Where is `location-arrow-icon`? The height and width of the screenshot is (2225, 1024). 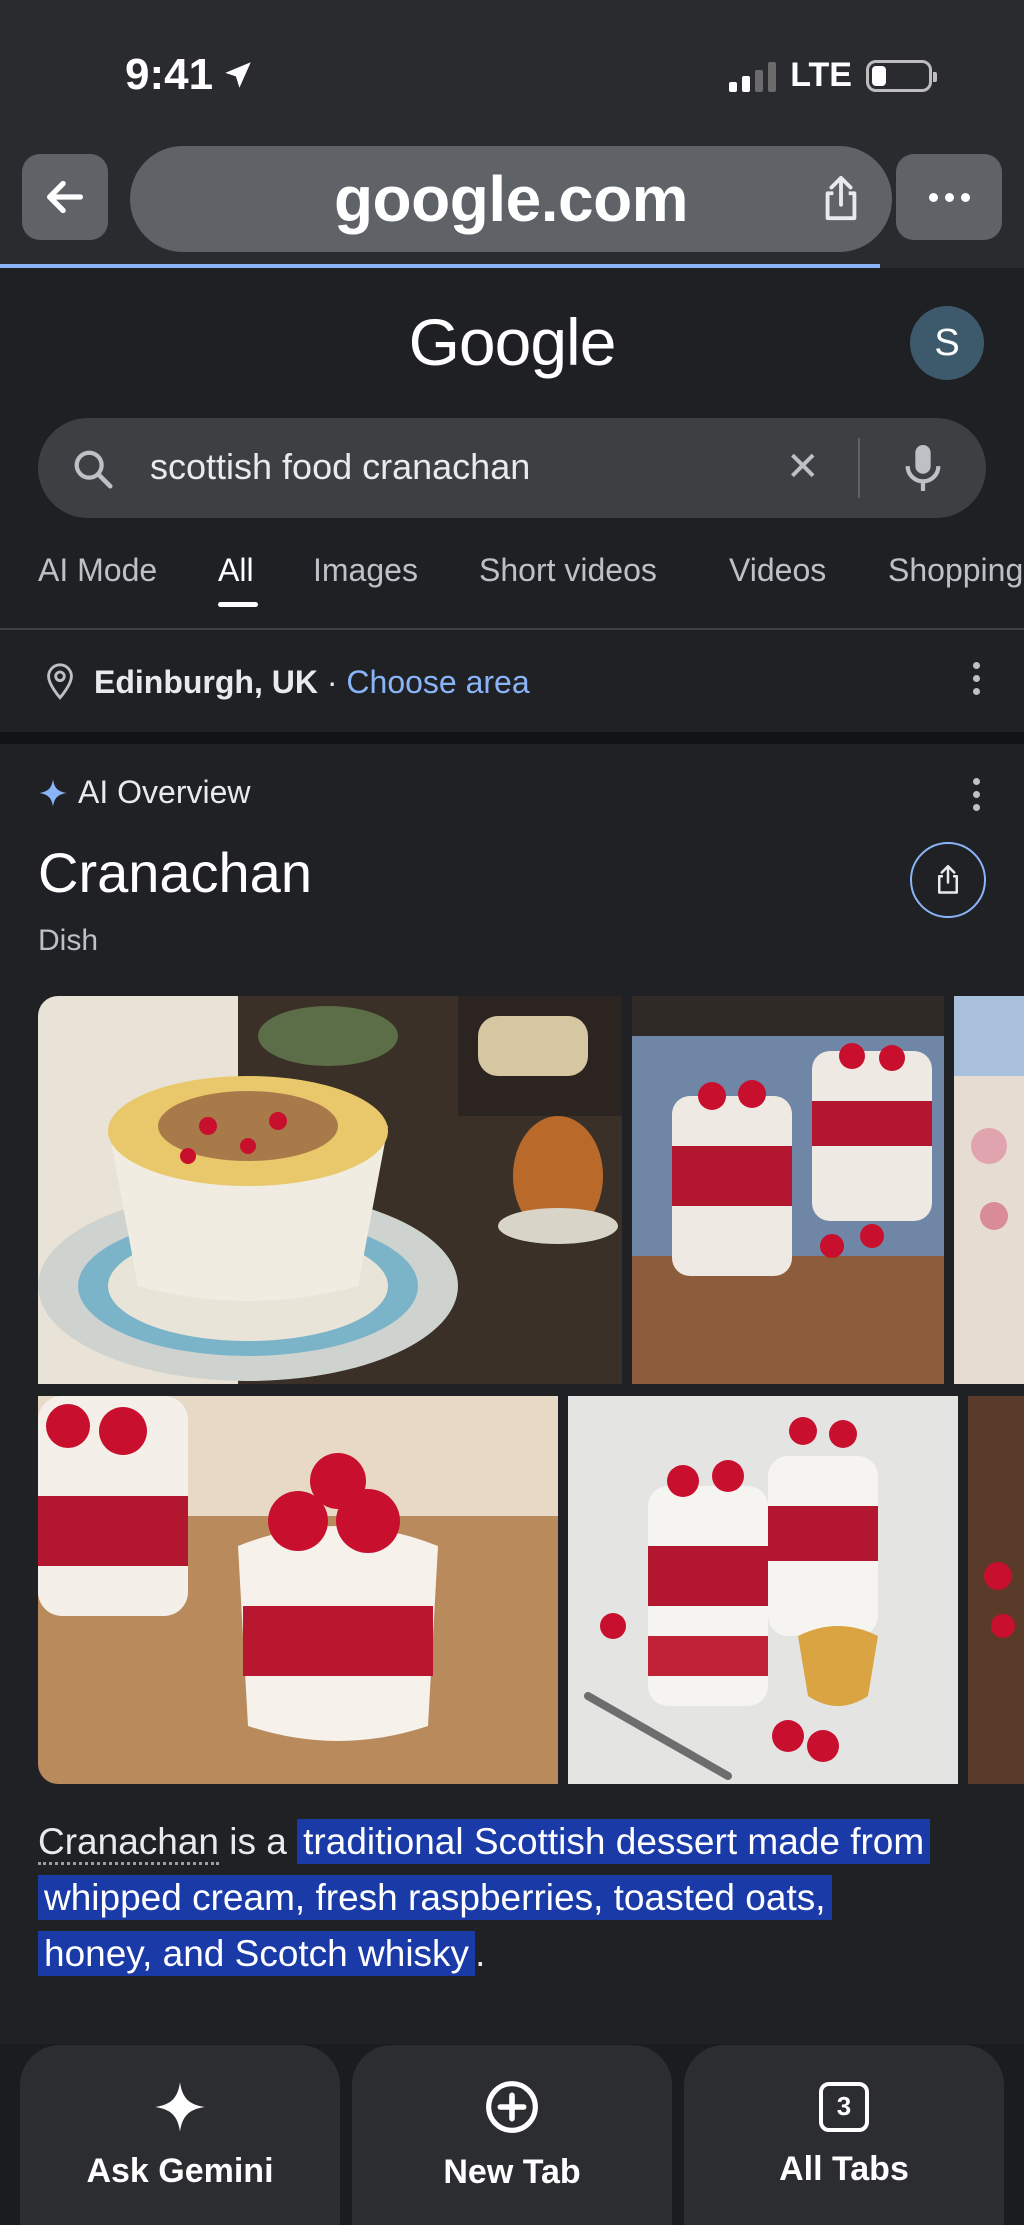 location-arrow-icon is located at coordinates (238, 75).